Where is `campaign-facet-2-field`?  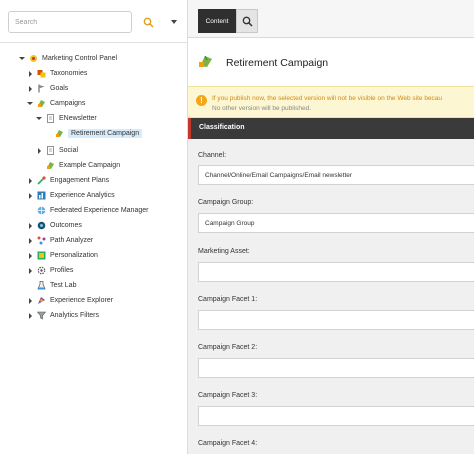
campaign-facet-2-field is located at coordinates (336, 368).